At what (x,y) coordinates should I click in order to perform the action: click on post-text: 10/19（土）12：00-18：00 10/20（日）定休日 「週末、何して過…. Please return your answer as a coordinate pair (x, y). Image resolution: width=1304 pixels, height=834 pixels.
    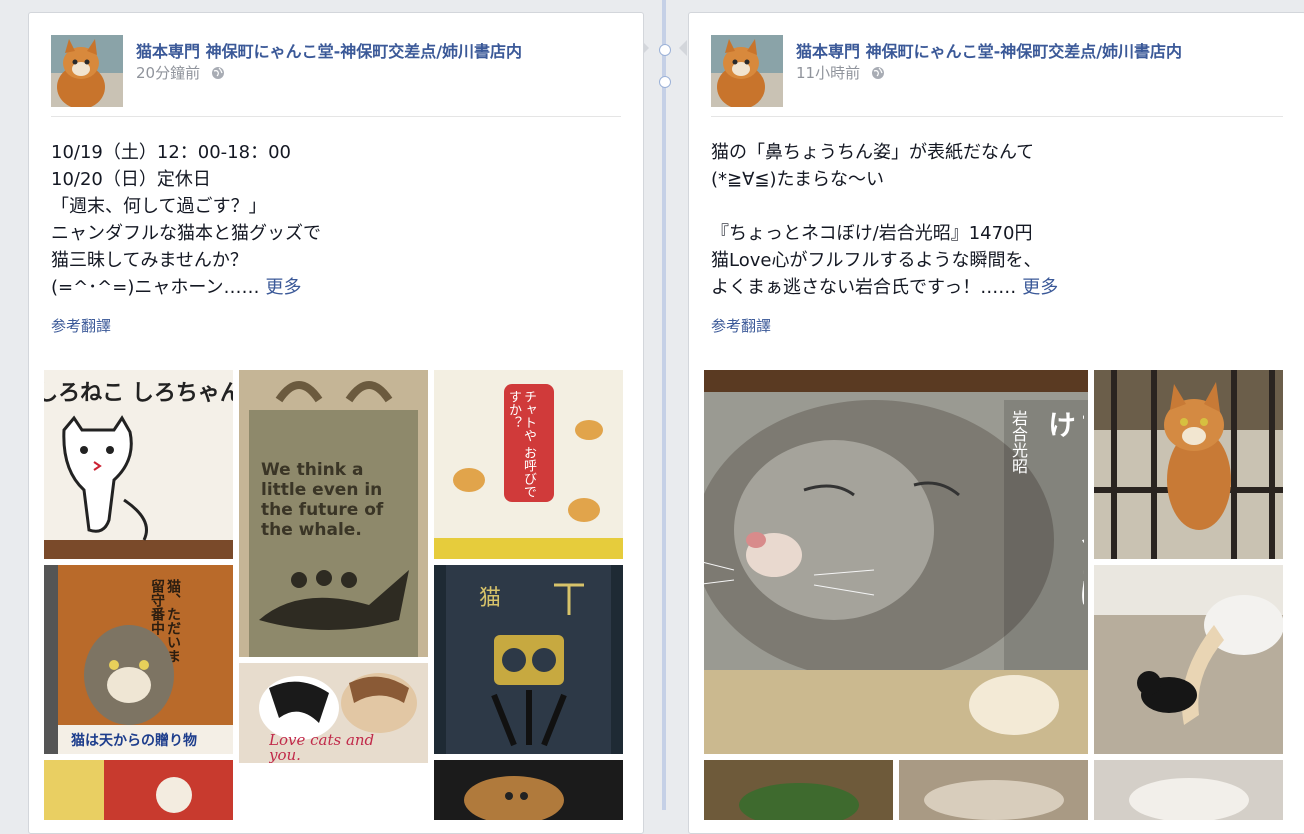
    Looking at the image, I should click on (331, 220).